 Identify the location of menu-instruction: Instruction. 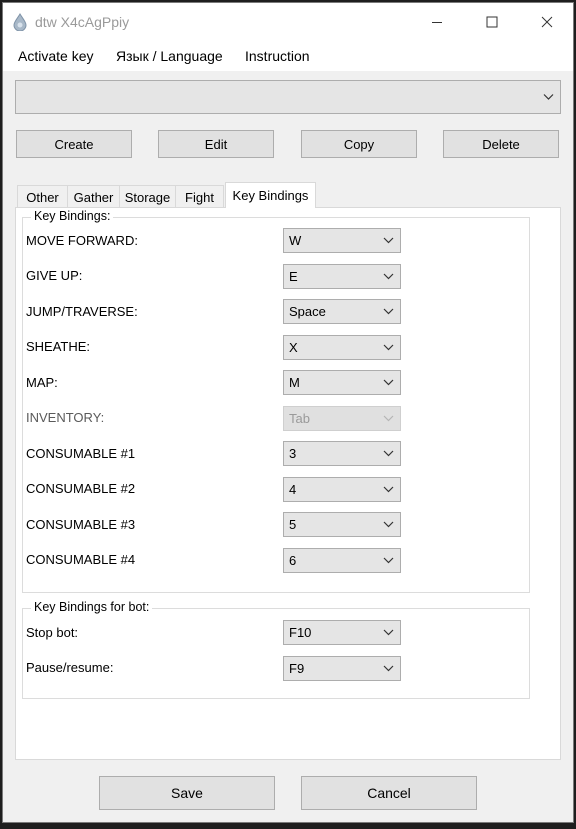
(277, 56).